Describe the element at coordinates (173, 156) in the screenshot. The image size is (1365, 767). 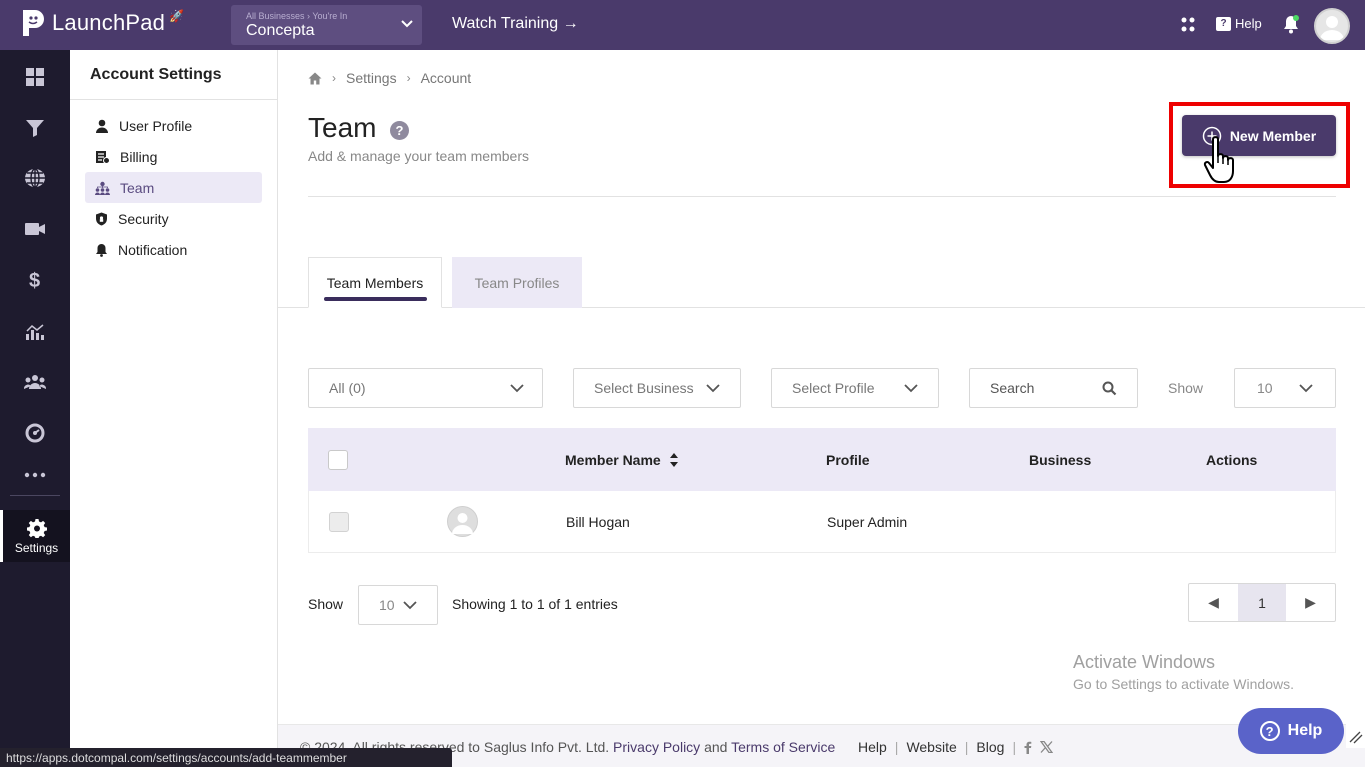
I see `sidebar-item-billing: Billing` at that location.